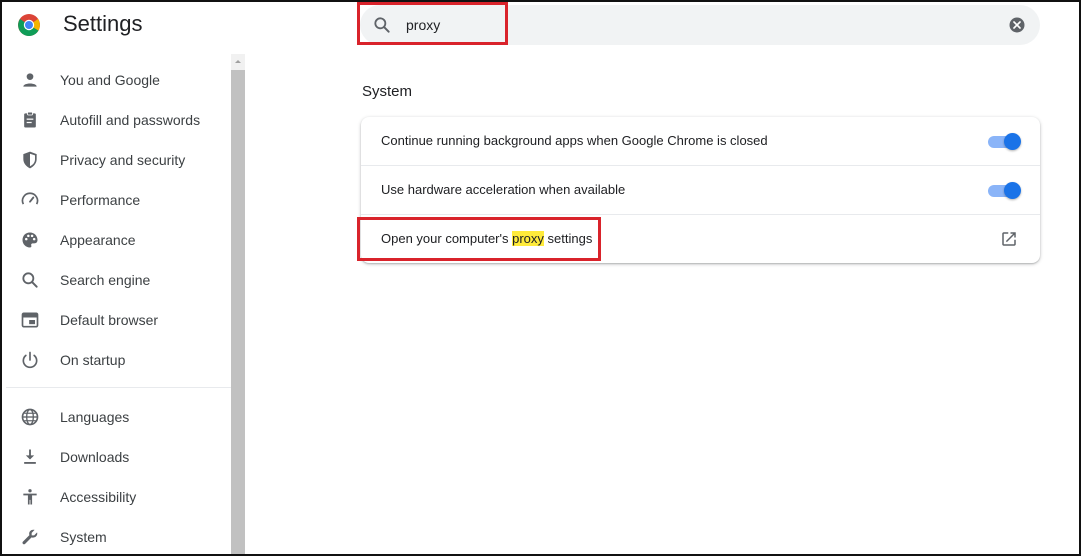 This screenshot has width=1081, height=556. I want to click on background-apps-toggle, so click(1004, 141).